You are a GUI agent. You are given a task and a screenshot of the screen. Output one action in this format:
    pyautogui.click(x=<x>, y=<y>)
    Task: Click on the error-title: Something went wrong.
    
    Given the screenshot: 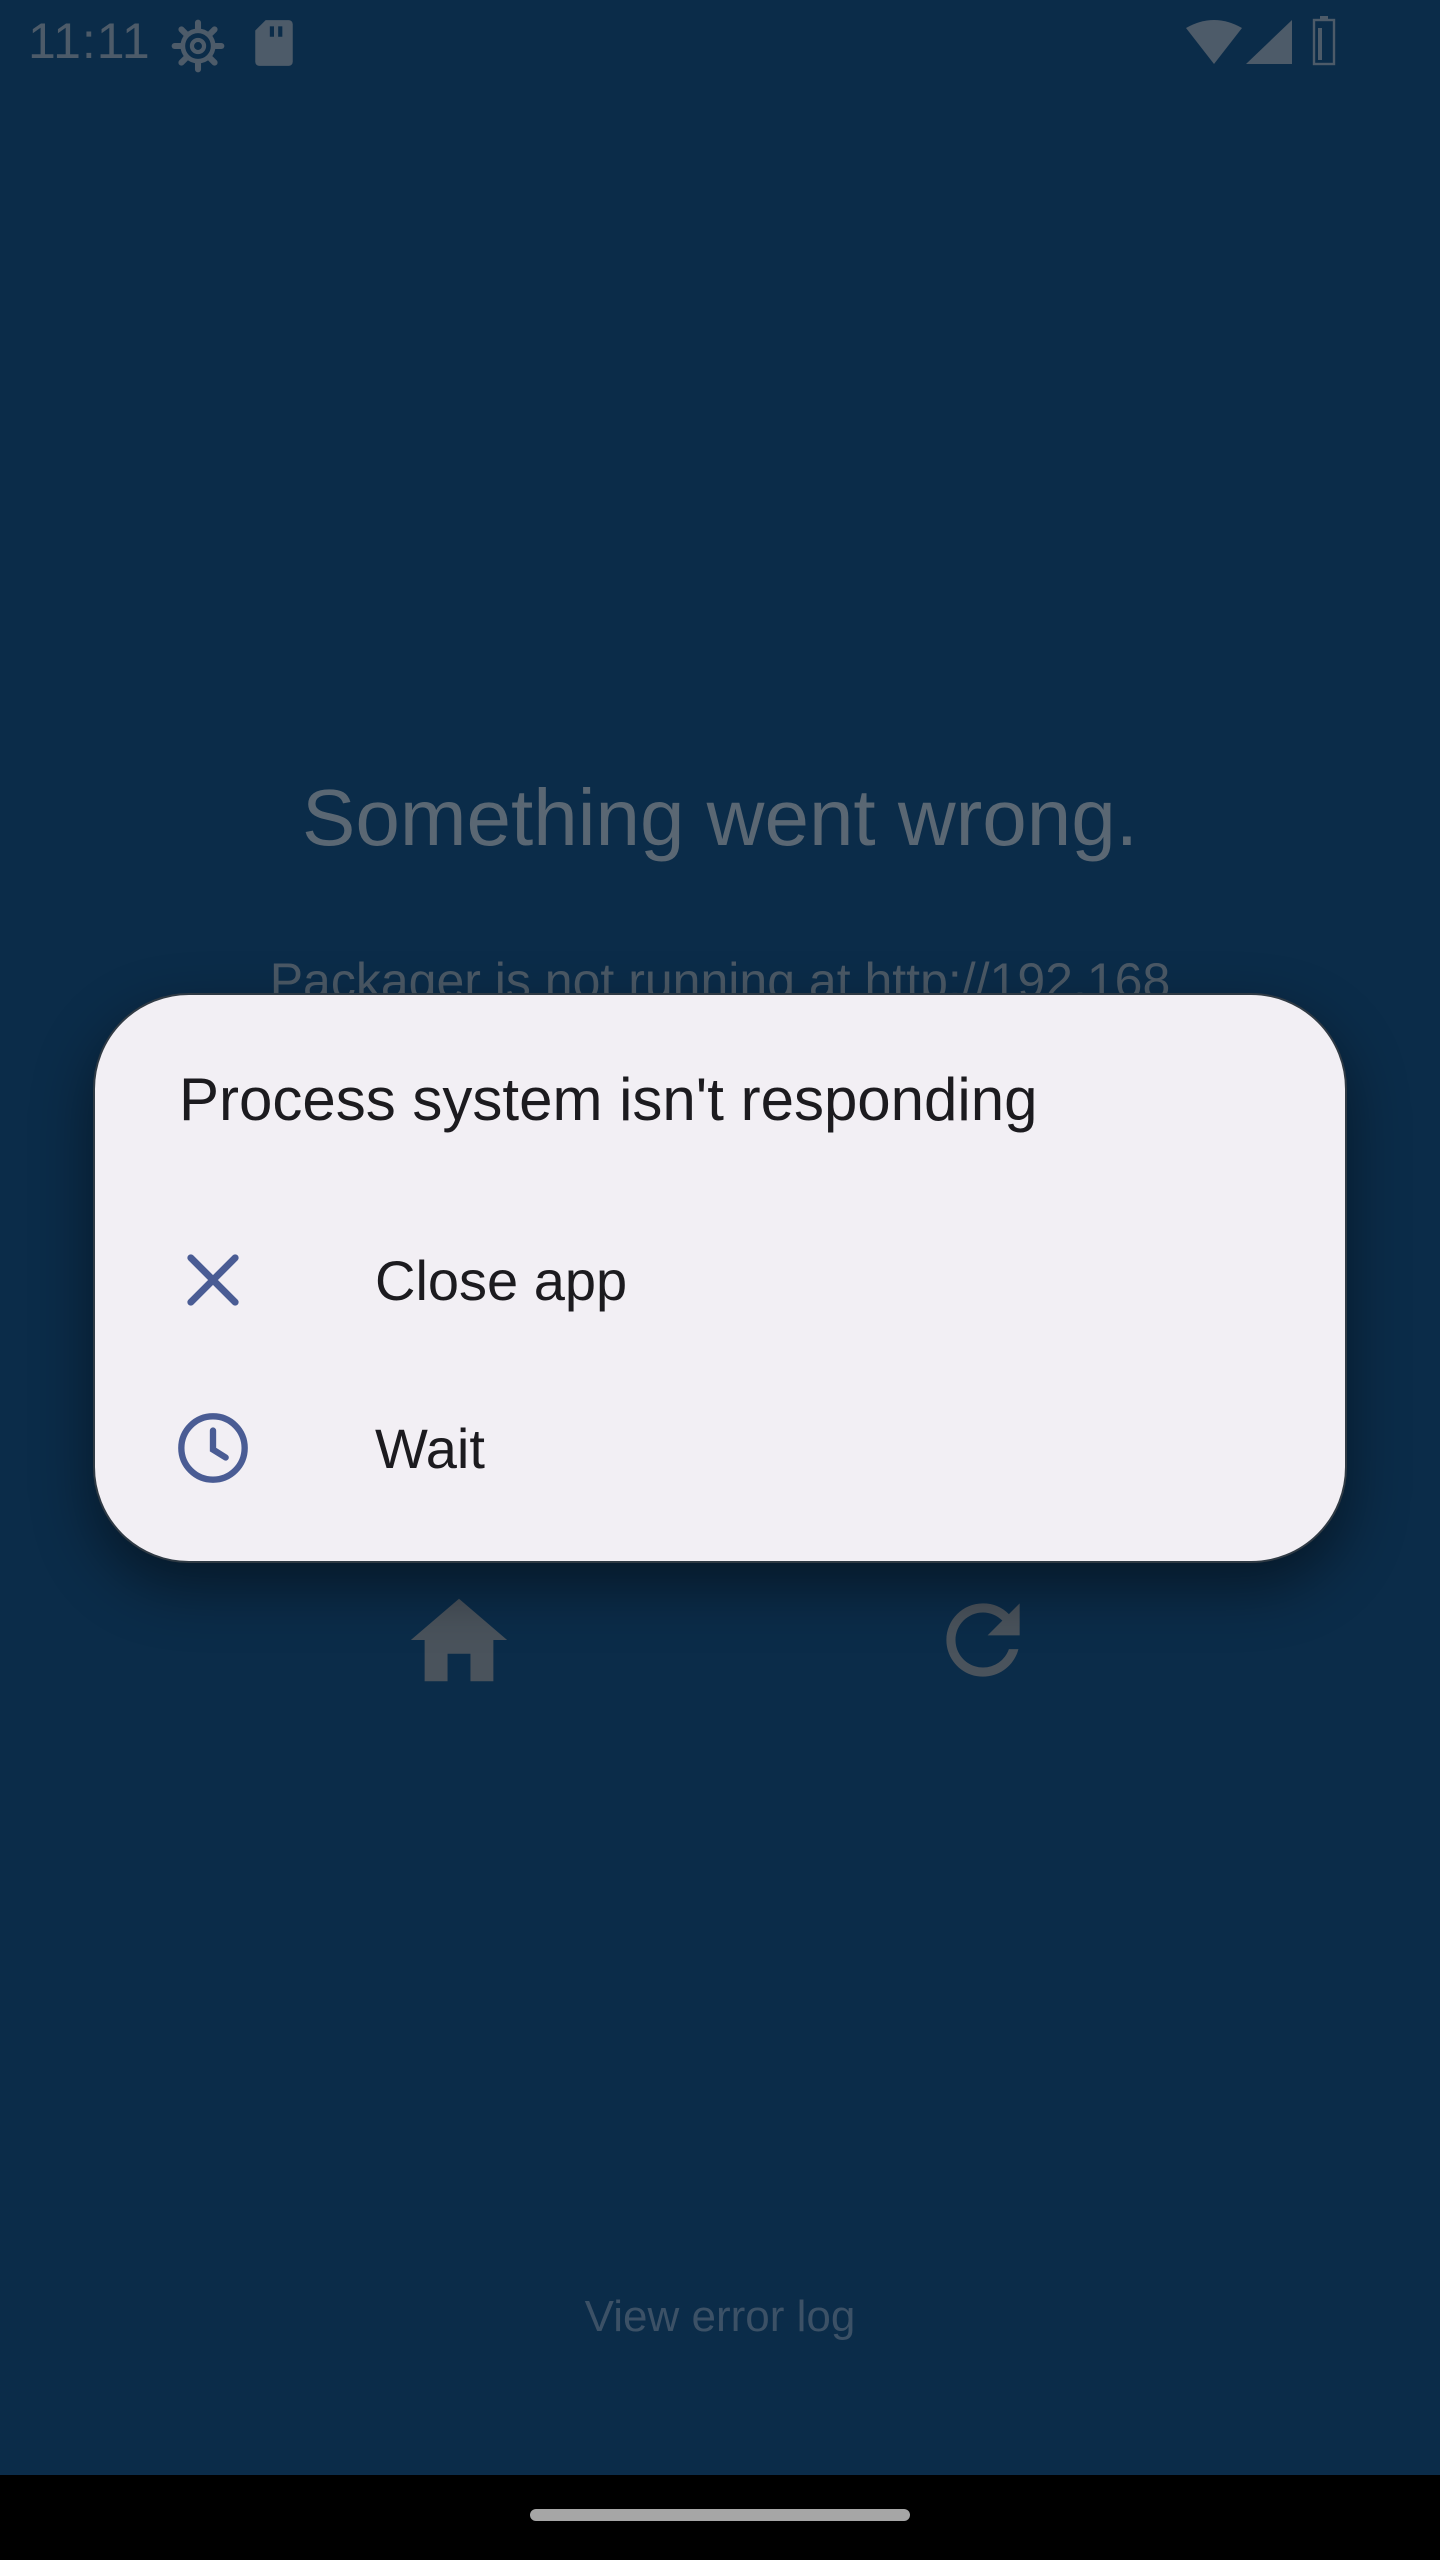 What is the action you would take?
    pyautogui.click(x=719, y=817)
    